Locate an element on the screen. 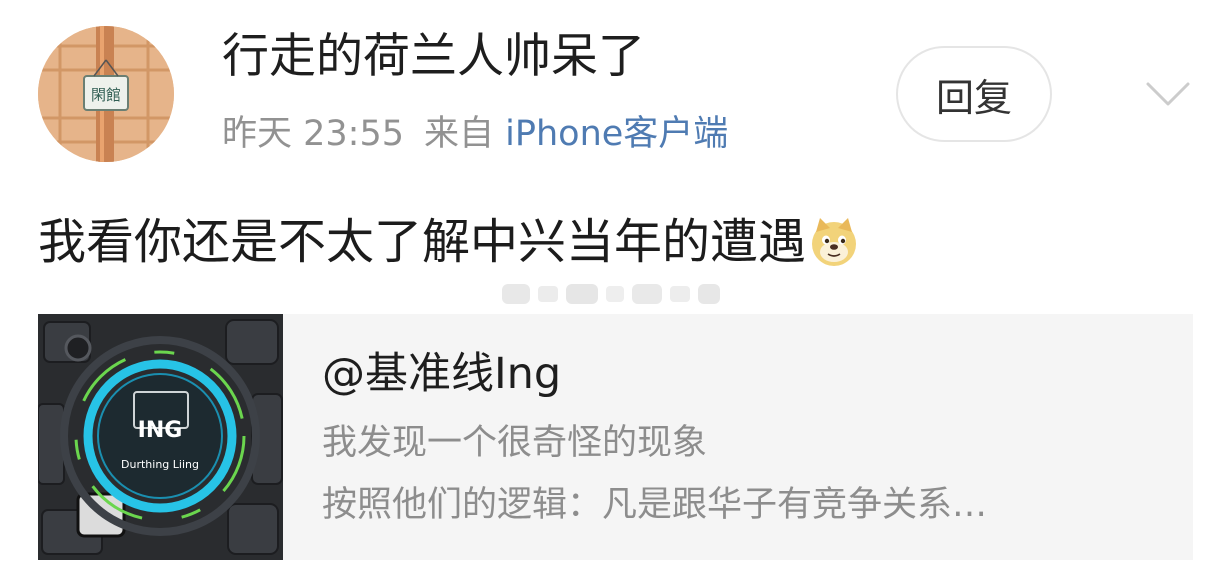  avatar: 閑館 is located at coordinates (106, 94).